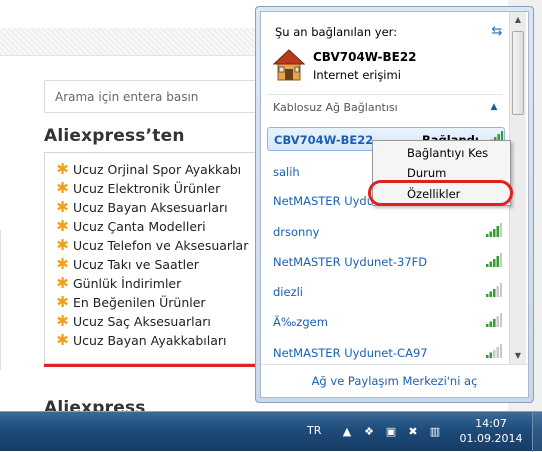 The width and height of the screenshot is (542, 452). Describe the element at coordinates (518, 356) in the screenshot. I see `scroll-down-button: ▼` at that location.